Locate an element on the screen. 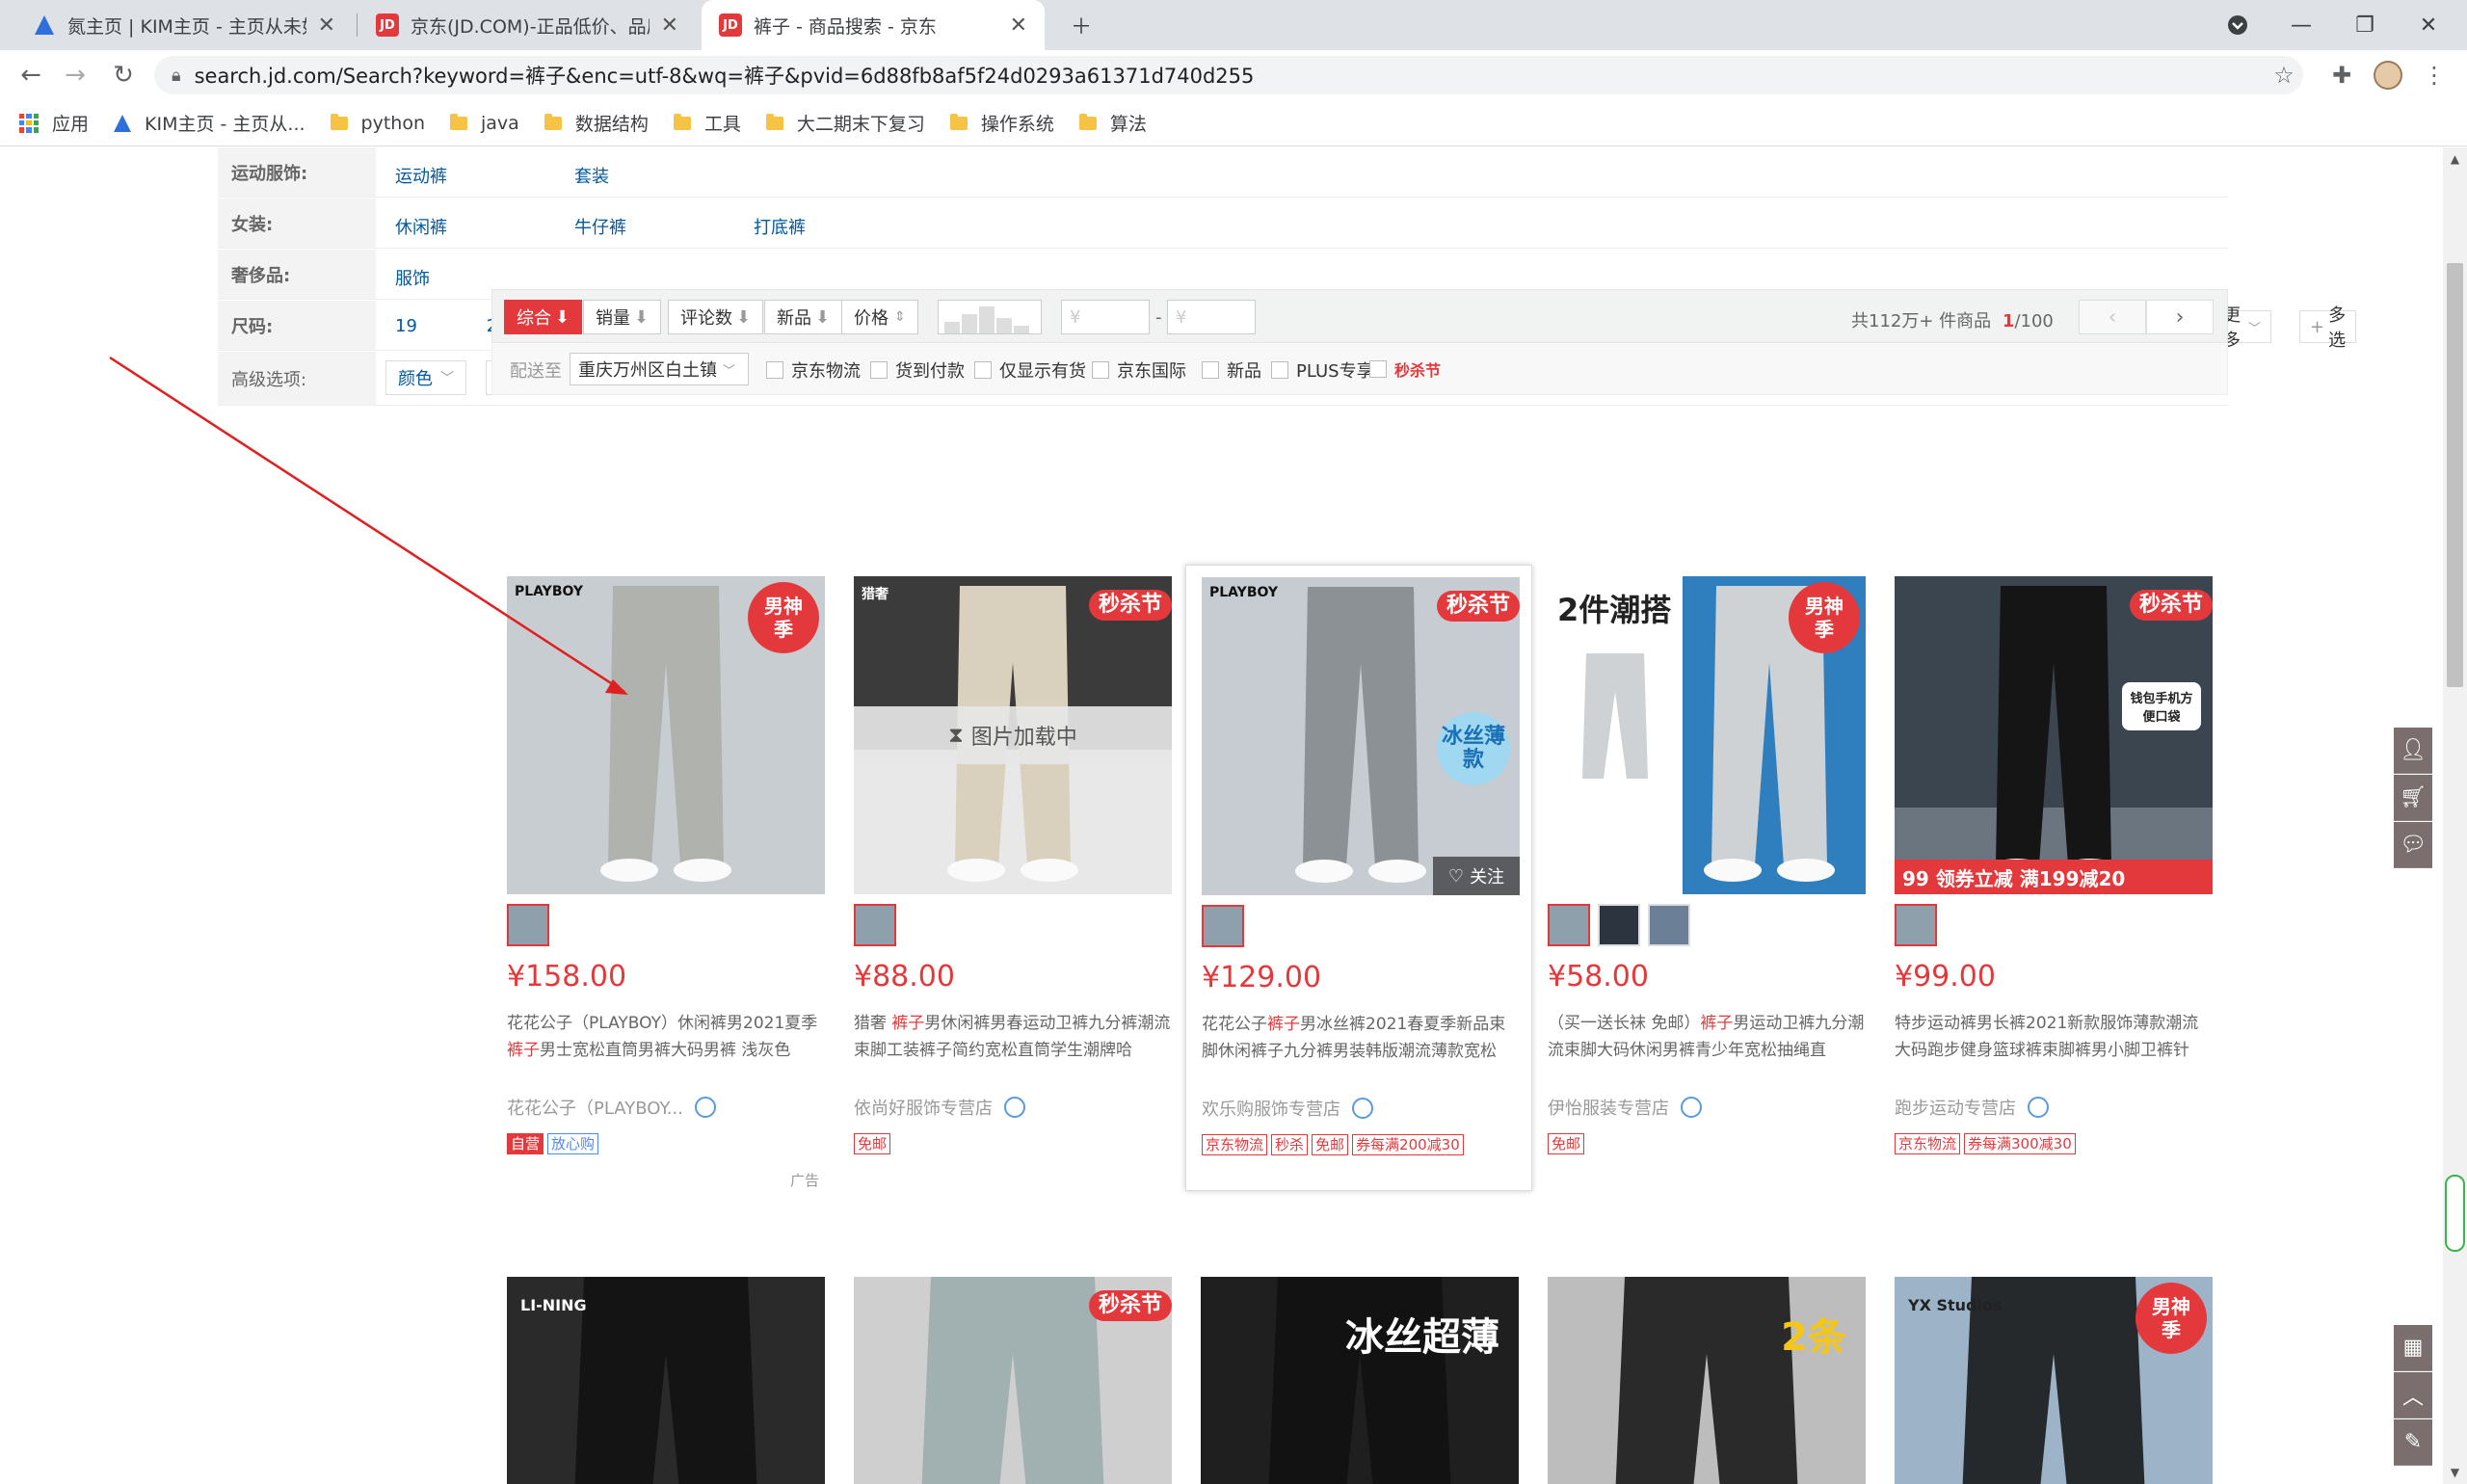  side-qrcode-button: ▦ is located at coordinates (2413, 1348).